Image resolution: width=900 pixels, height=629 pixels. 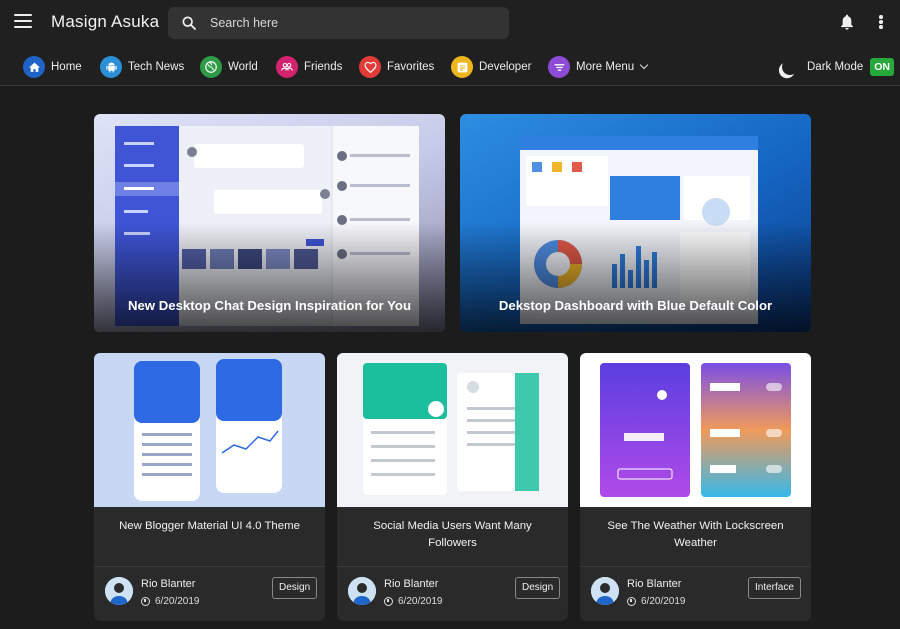 I want to click on search-input, so click(x=355, y=23).